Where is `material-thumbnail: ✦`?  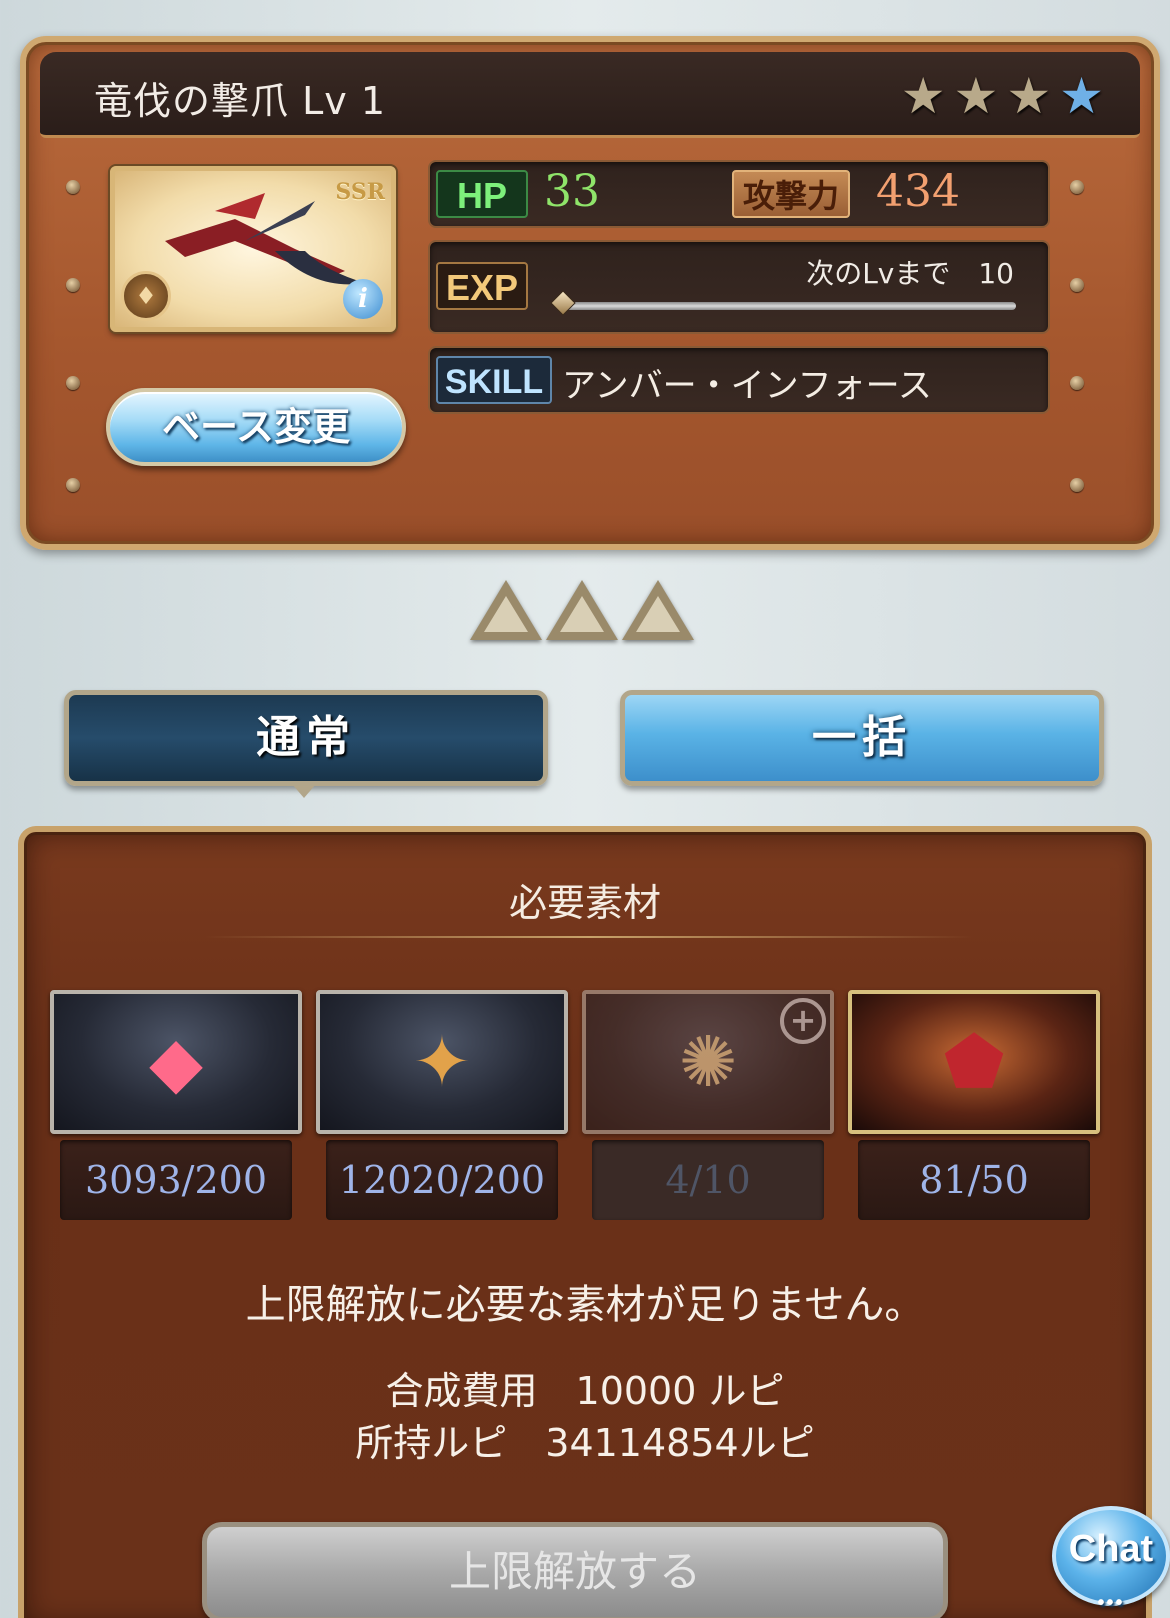
material-thumbnail: ✦ is located at coordinates (442, 1062).